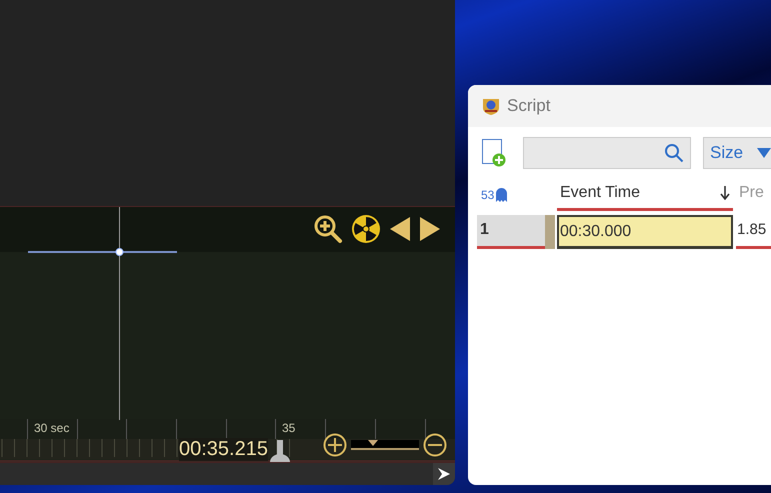 This screenshot has width=771, height=493. I want to click on radiation-icon, so click(366, 229).